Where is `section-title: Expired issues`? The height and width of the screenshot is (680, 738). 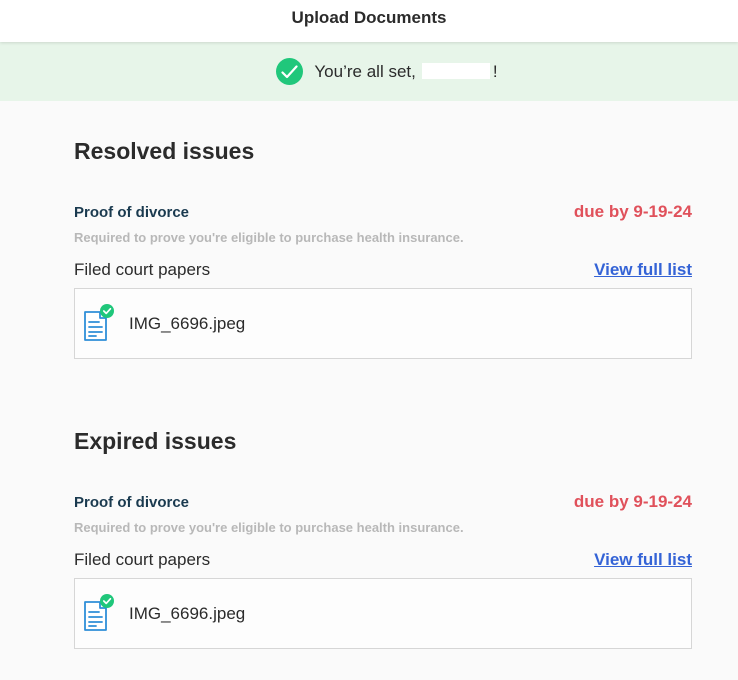
section-title: Expired issues is located at coordinates (155, 441).